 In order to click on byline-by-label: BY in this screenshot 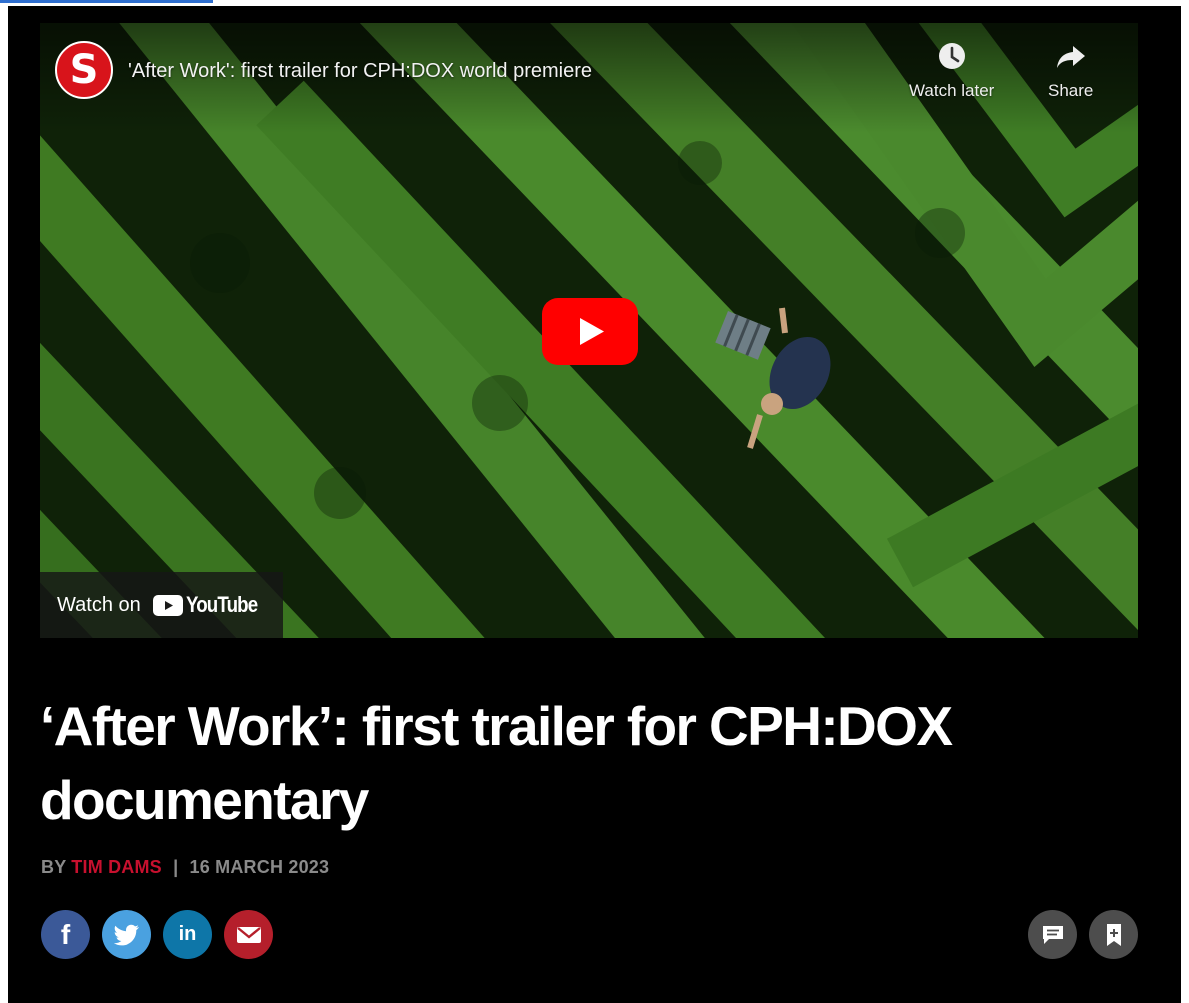, I will do `click(54, 867)`.